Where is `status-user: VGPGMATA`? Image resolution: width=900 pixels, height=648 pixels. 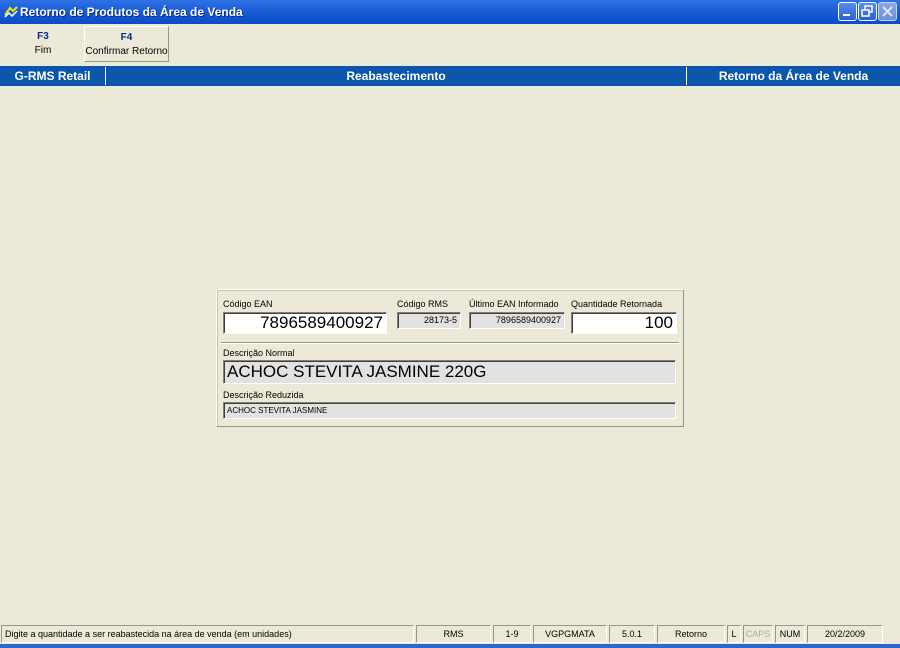 status-user: VGPGMATA is located at coordinates (570, 634).